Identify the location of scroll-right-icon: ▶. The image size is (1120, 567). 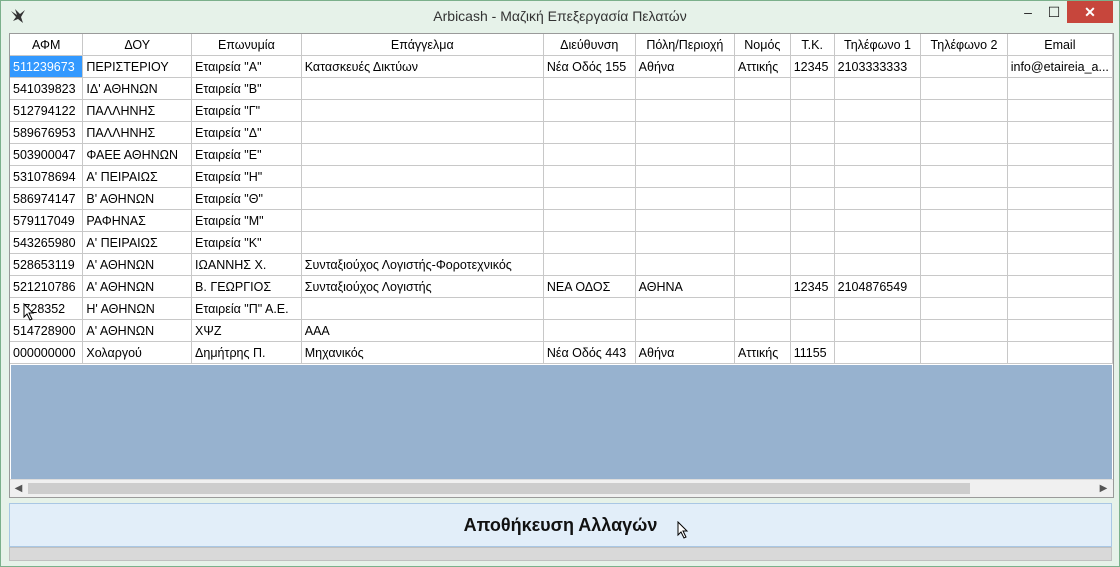
(1103, 488).